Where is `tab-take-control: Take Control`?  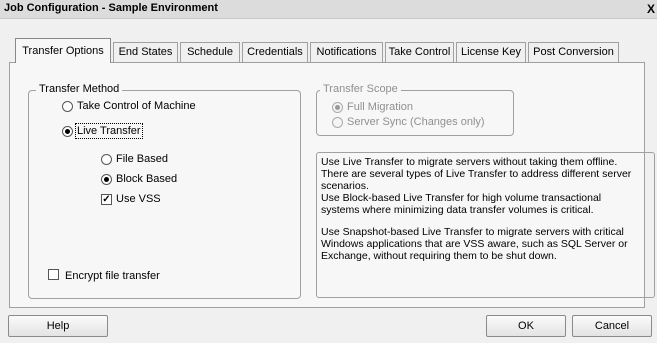 tab-take-control: Take Control is located at coordinates (419, 52).